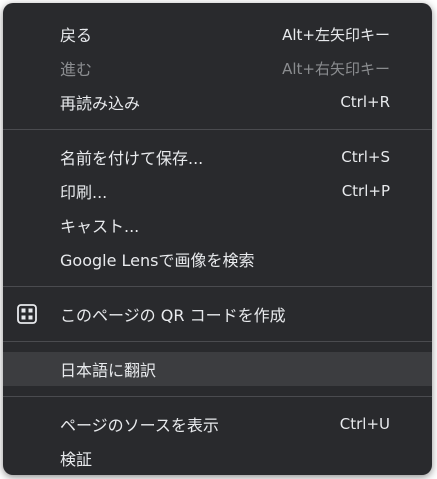  What do you see at coordinates (27, 314) in the screenshot?
I see `qr-code-icon` at bounding box center [27, 314].